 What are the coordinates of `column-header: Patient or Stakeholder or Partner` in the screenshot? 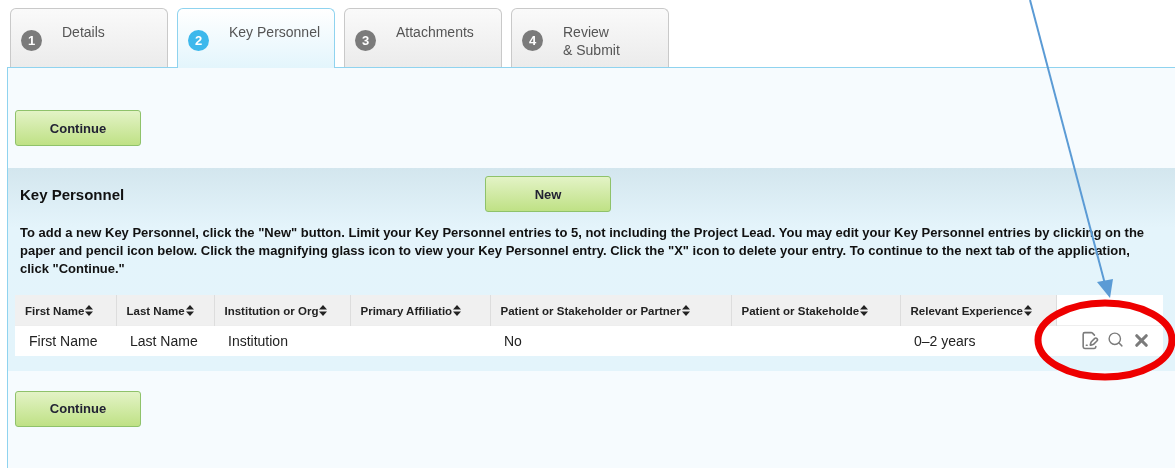 It's located at (590, 310).